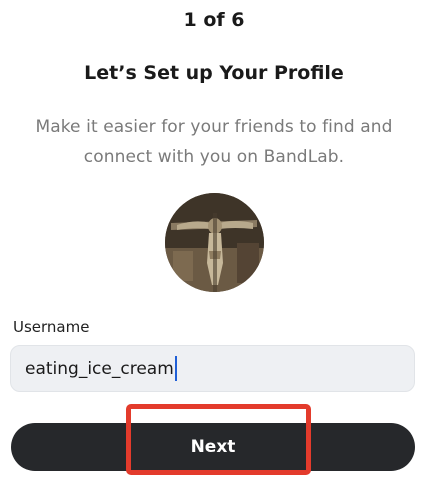 This screenshot has width=443, height=496. Describe the element at coordinates (212, 368) in the screenshot. I see `username-field: eating_ice_cream` at that location.